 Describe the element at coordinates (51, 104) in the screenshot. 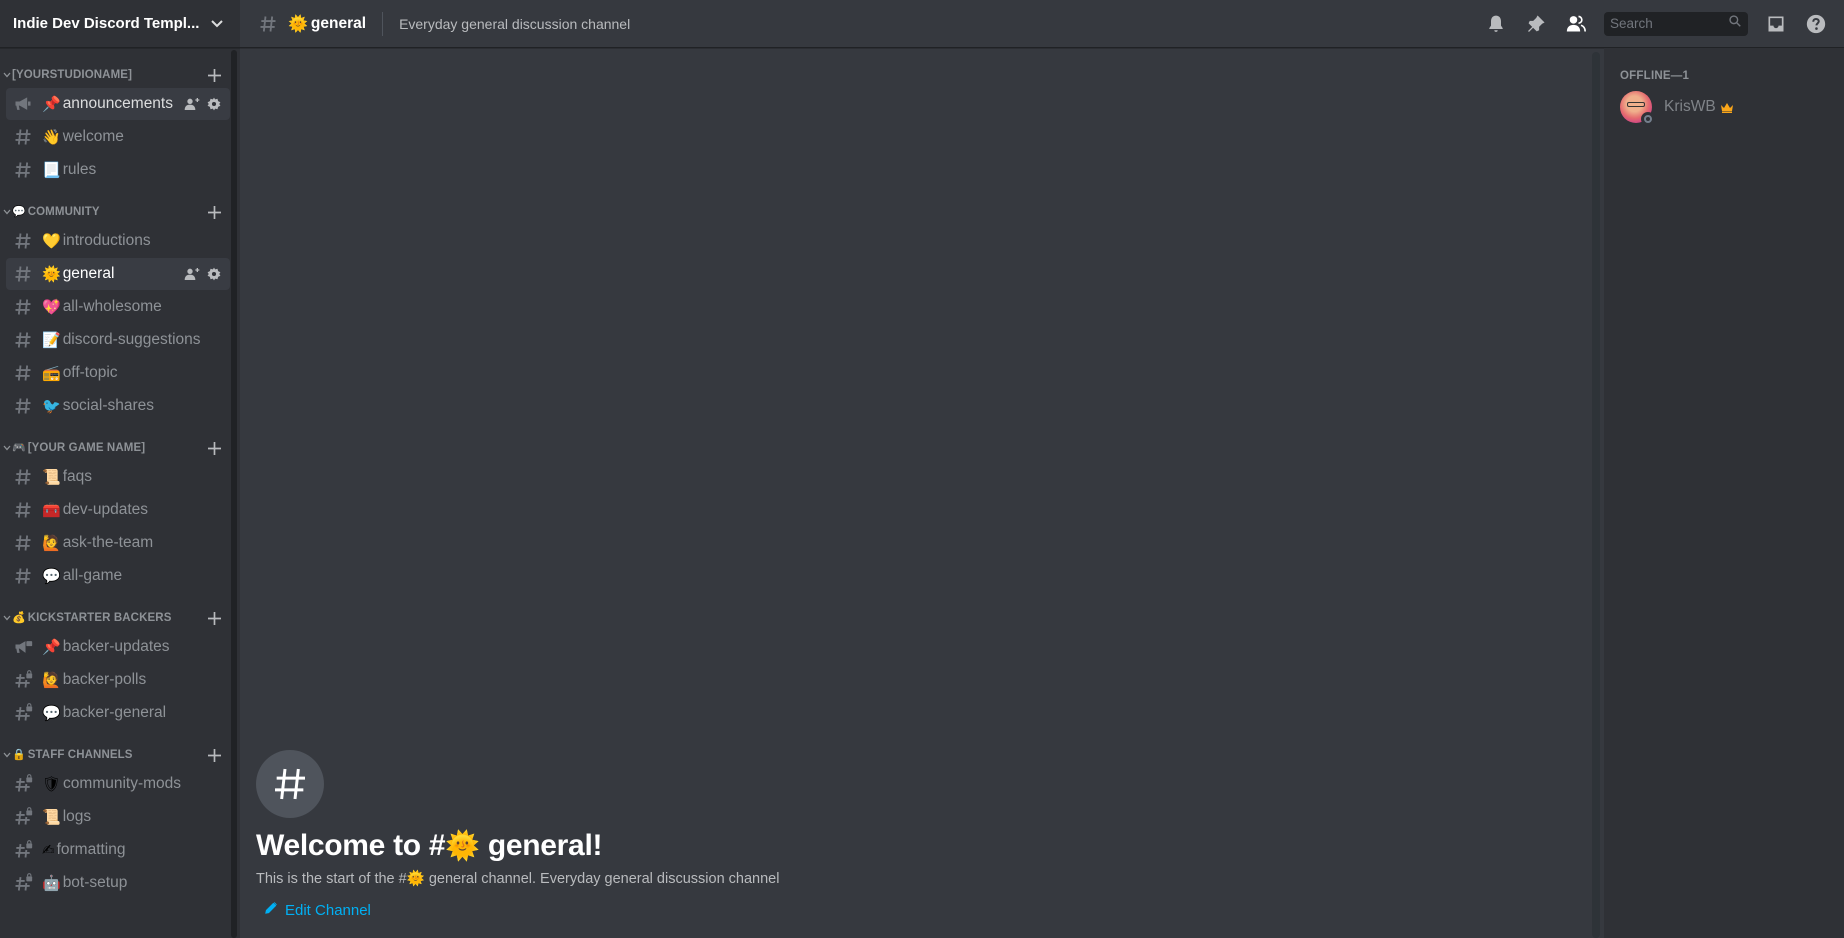

I see `channel-emoji: 📌` at that location.